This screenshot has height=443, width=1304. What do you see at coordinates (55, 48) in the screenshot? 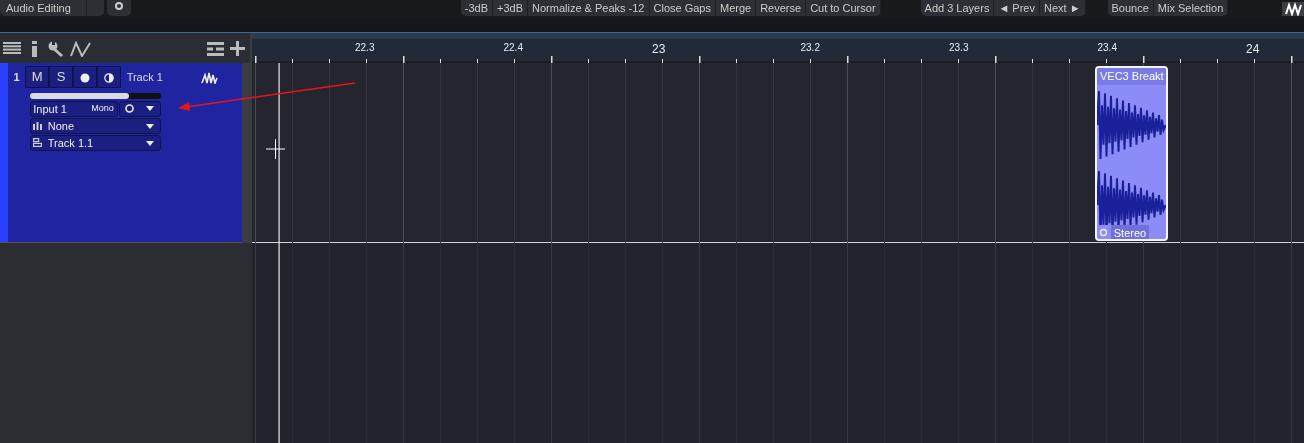
I see `wrench-icon` at bounding box center [55, 48].